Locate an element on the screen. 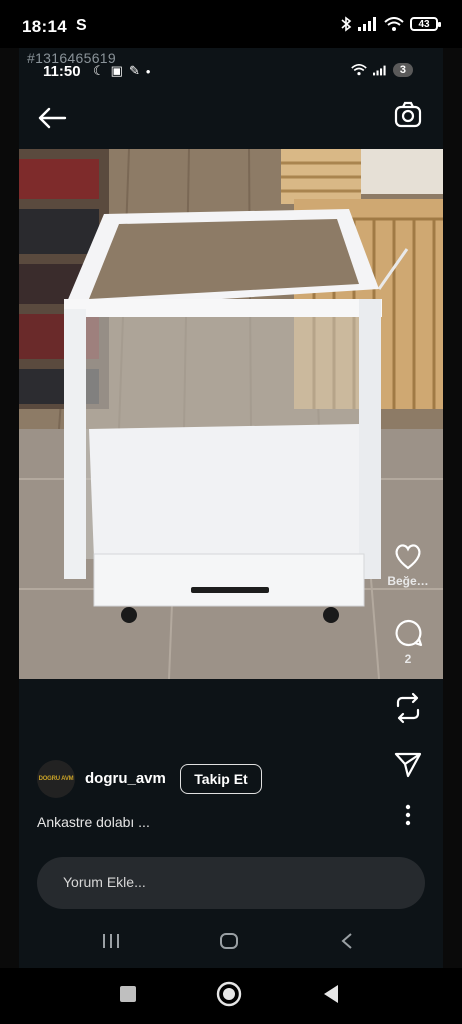  repost-action is located at coordinates (408, 708).